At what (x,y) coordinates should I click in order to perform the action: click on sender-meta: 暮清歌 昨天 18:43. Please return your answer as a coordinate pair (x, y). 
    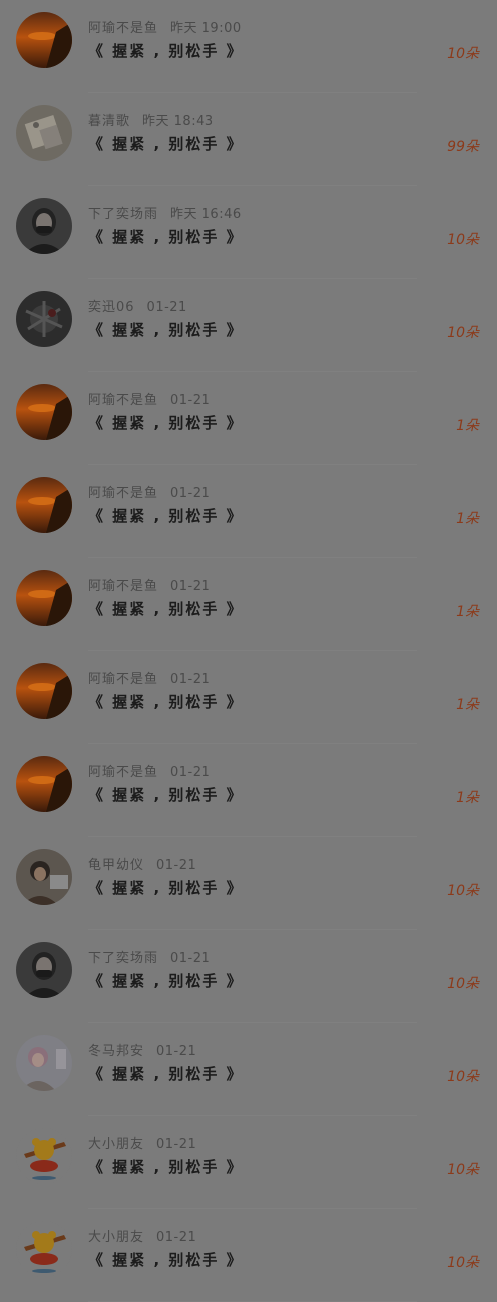
    Looking at the image, I should click on (151, 119).